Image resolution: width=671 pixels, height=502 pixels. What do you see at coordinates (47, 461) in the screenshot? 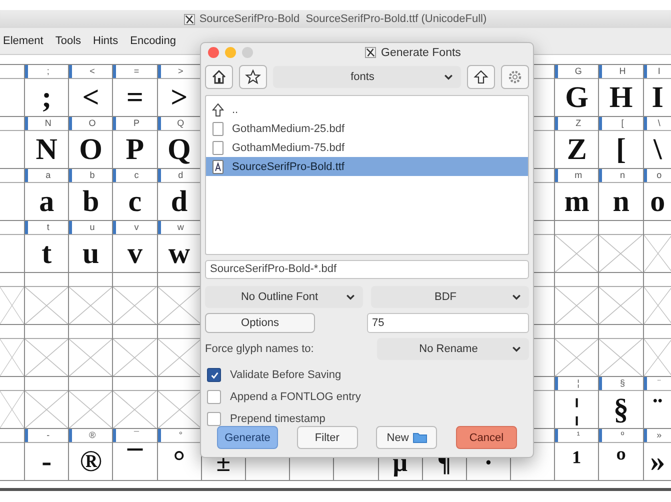
I see `glyph: -` at bounding box center [47, 461].